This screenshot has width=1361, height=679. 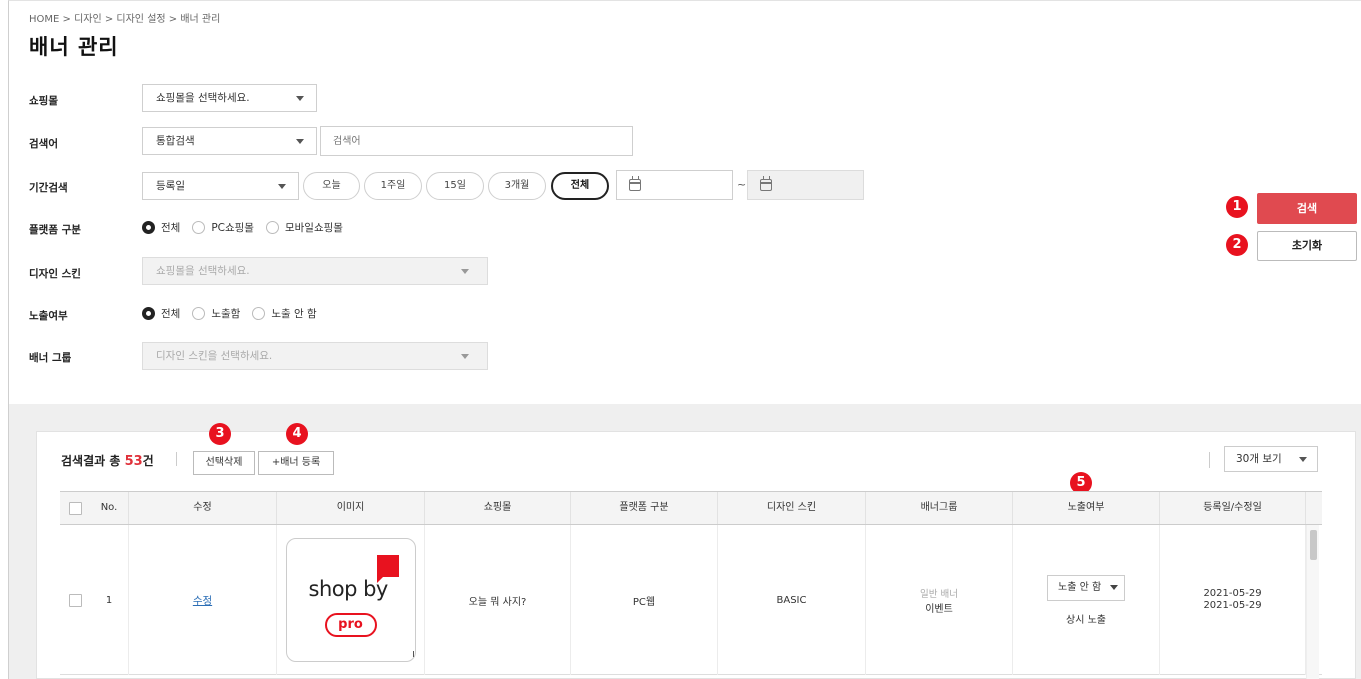 I want to click on period-pill-today: 오늘, so click(x=331, y=186).